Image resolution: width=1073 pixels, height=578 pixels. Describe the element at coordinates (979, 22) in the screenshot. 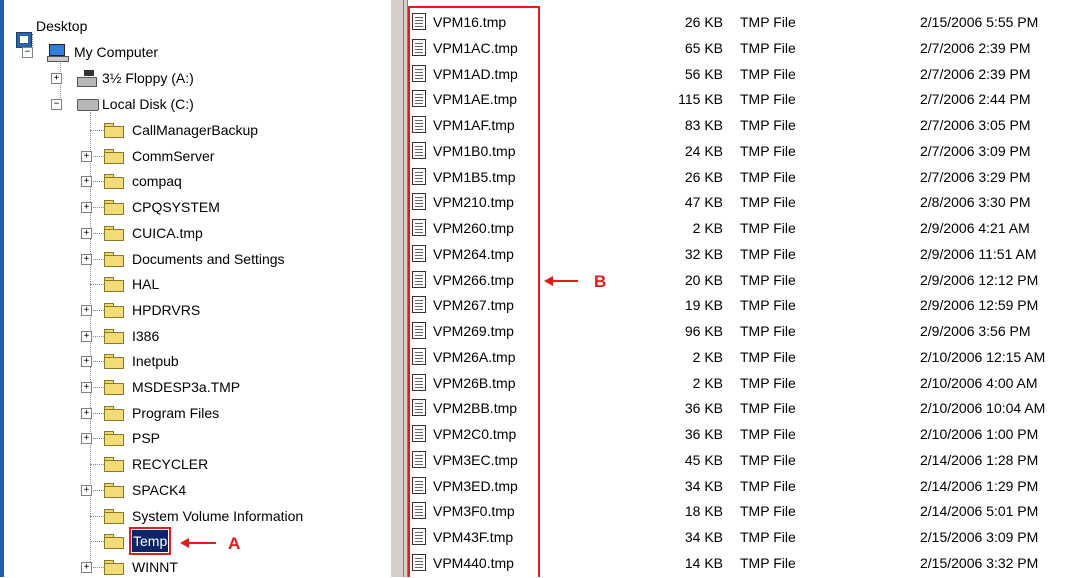

I see `file-modified: 2/15/2006 5:55 PM` at that location.